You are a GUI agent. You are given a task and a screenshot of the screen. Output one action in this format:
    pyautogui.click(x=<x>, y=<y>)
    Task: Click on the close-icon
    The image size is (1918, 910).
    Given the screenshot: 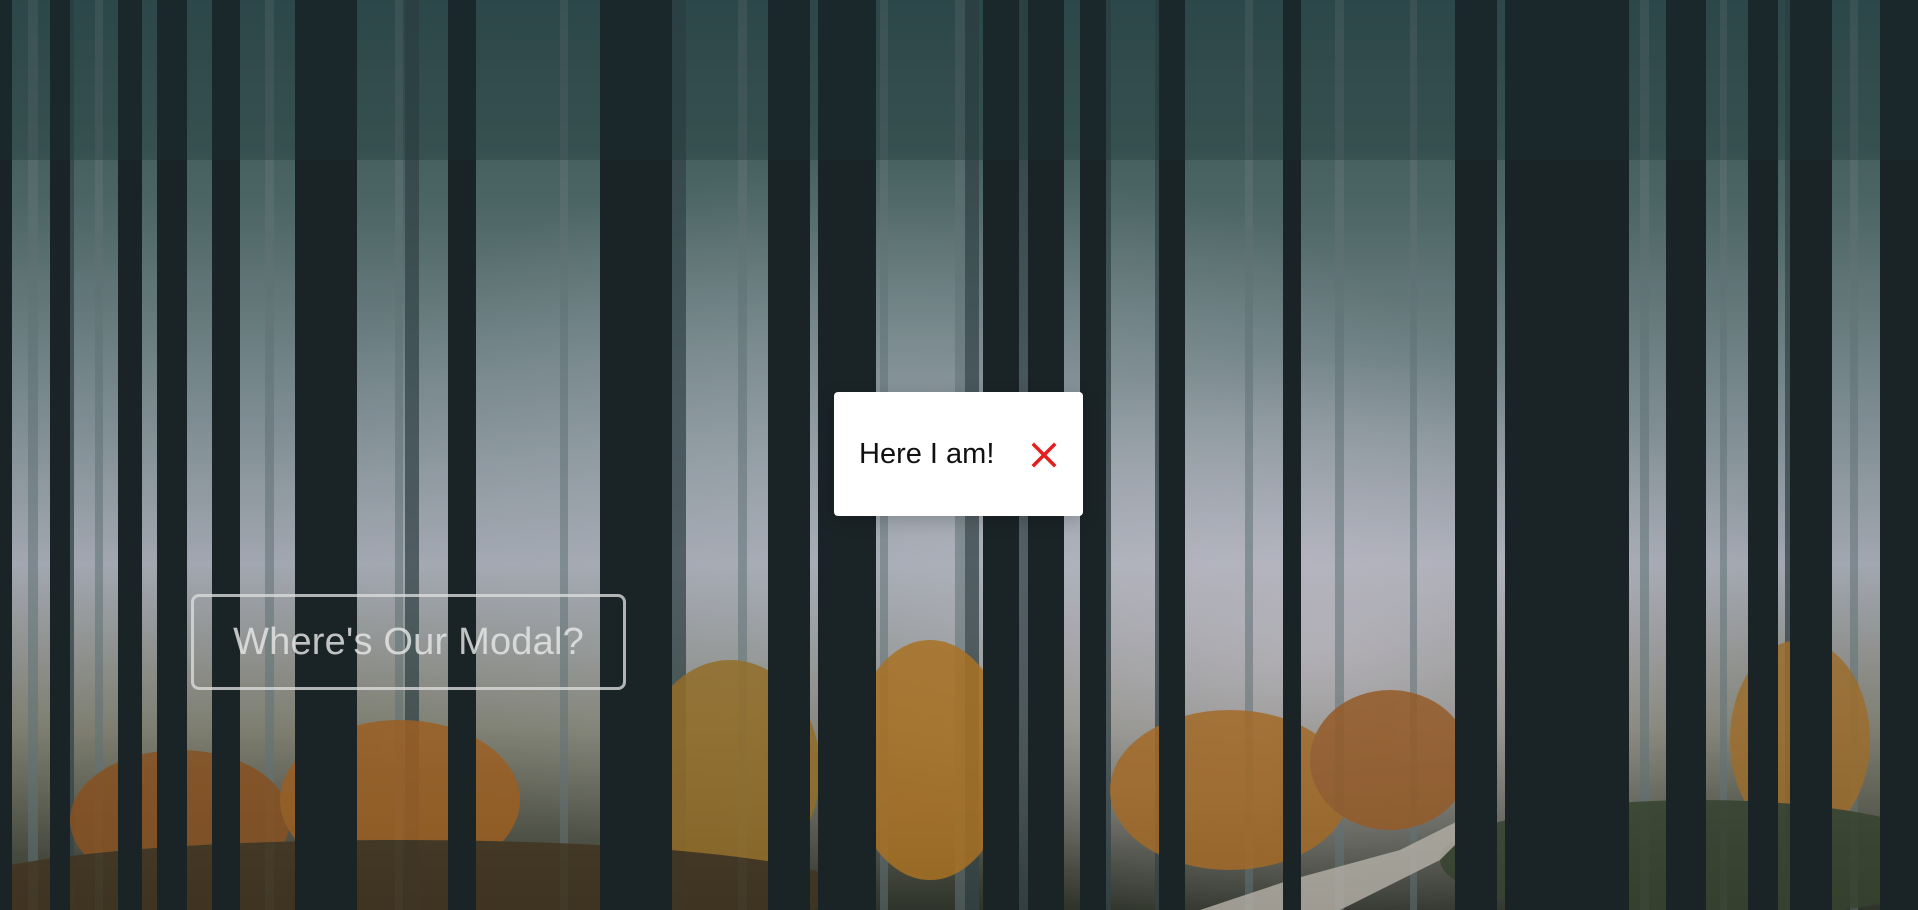 What is the action you would take?
    pyautogui.click(x=1044, y=455)
    